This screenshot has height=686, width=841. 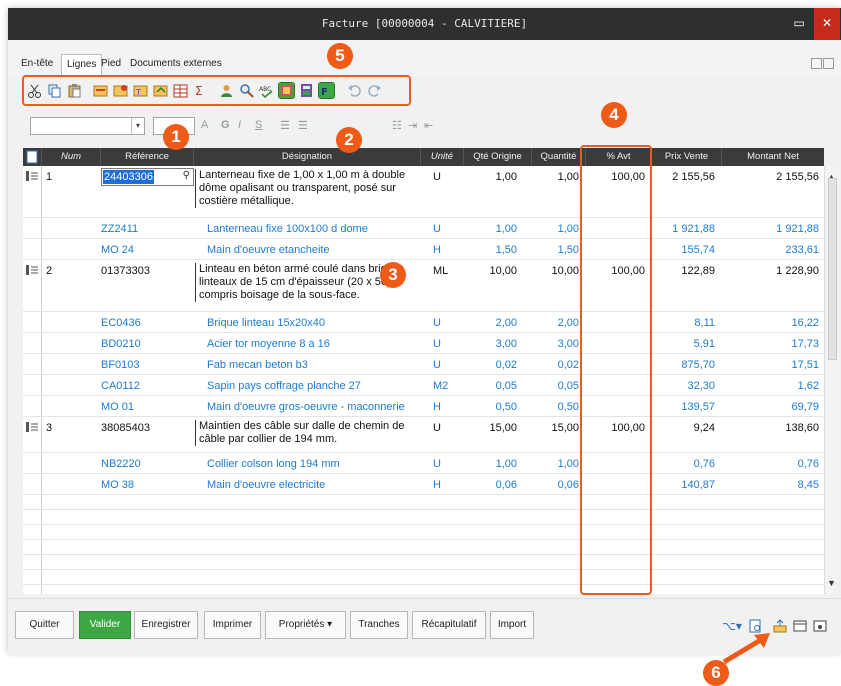 I want to click on quantite-cell: 0,50, so click(x=554, y=407).